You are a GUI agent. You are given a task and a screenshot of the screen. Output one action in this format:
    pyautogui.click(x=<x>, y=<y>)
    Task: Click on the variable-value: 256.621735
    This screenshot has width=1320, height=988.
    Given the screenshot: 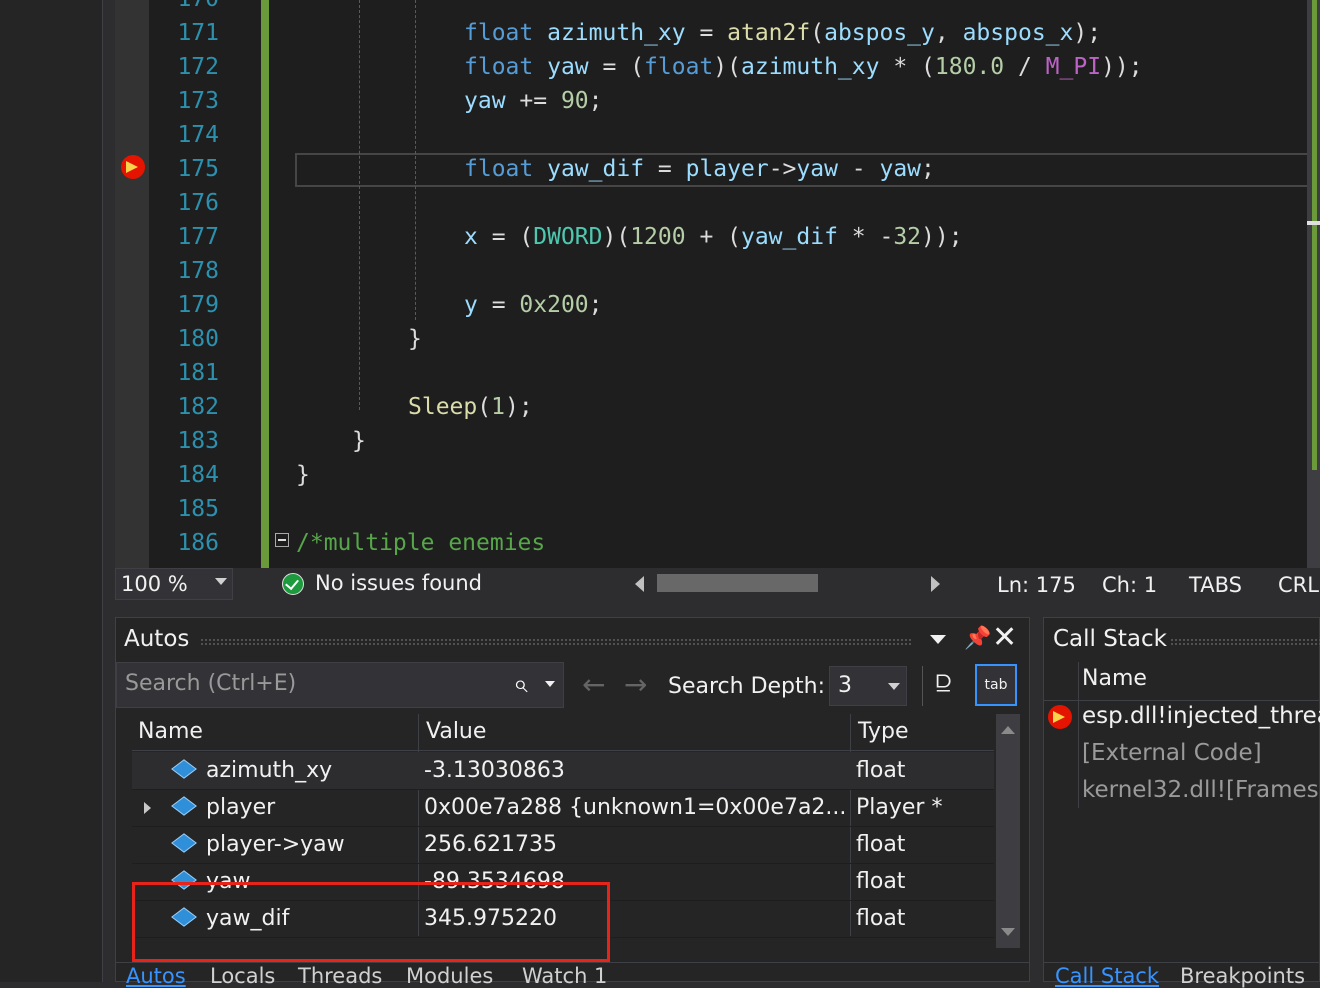 What is the action you would take?
    pyautogui.click(x=636, y=844)
    